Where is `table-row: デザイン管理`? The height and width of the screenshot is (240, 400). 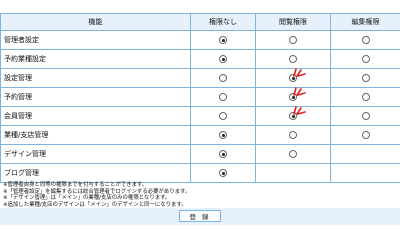
table-row: デザイン管理 is located at coordinates (200, 154).